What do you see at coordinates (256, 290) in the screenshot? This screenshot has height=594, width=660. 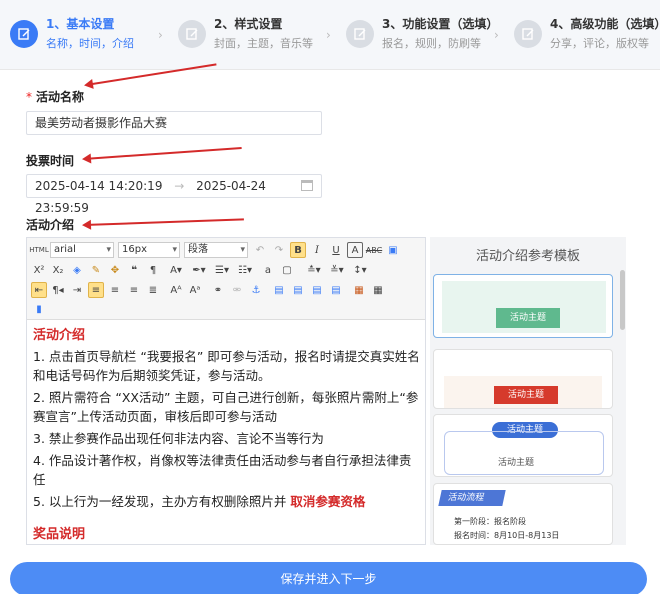 I see `anchor-icon: ⚓` at bounding box center [256, 290].